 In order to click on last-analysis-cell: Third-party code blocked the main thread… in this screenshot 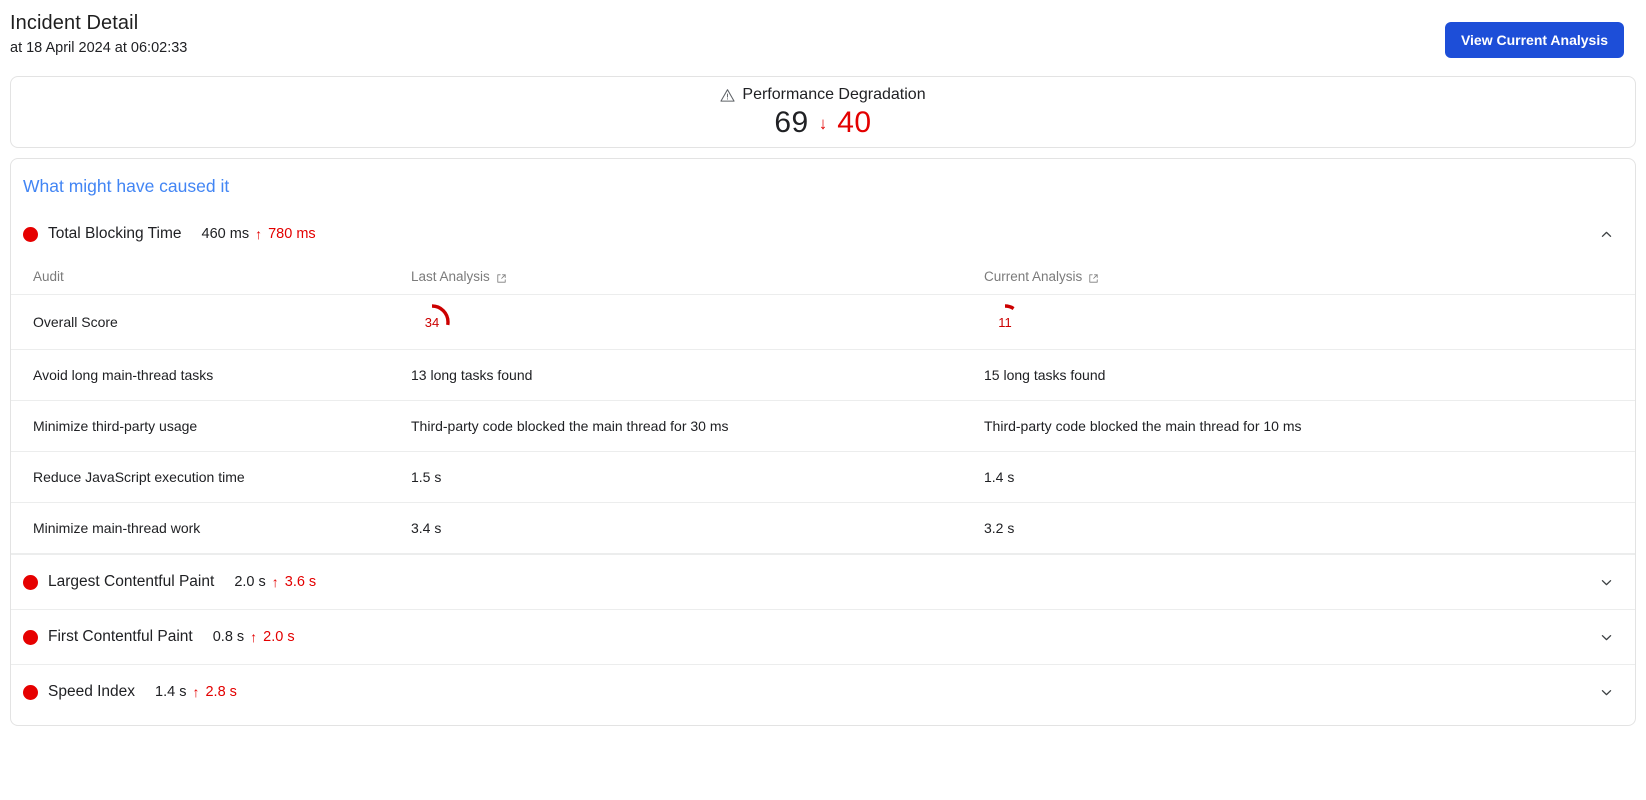, I will do `click(697, 426)`.